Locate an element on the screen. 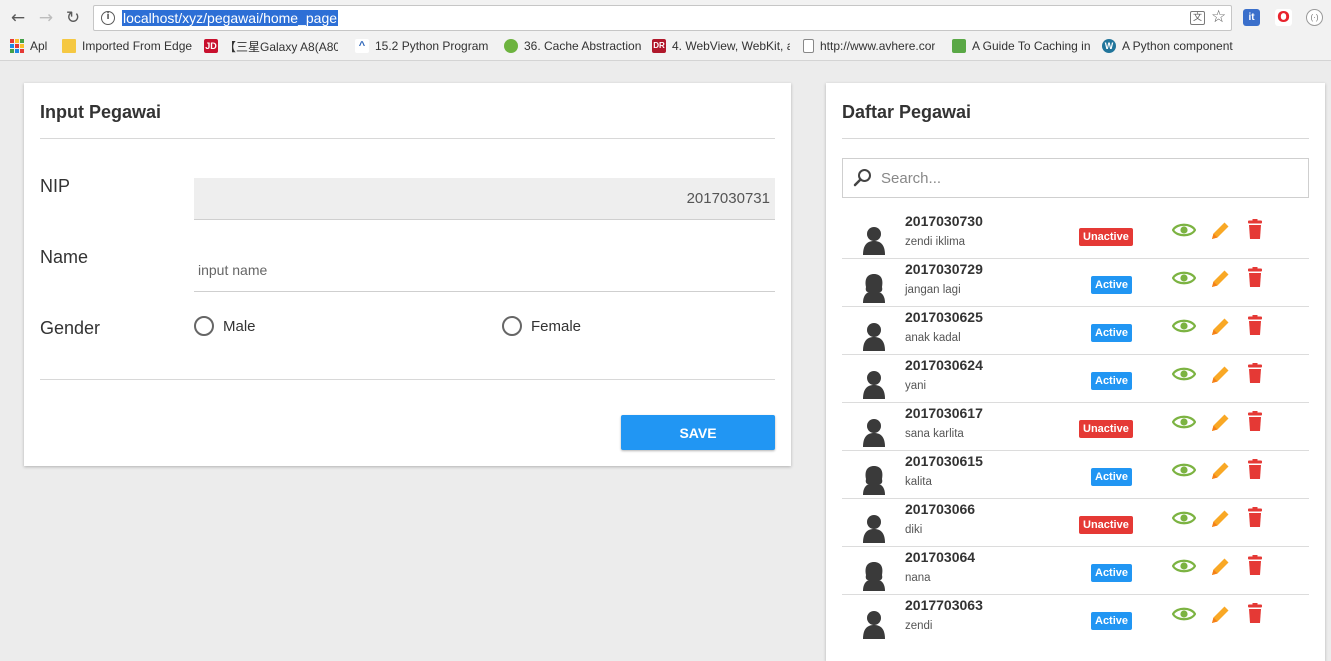 The image size is (1331, 661). extension-icon: it is located at coordinates (1251, 17).